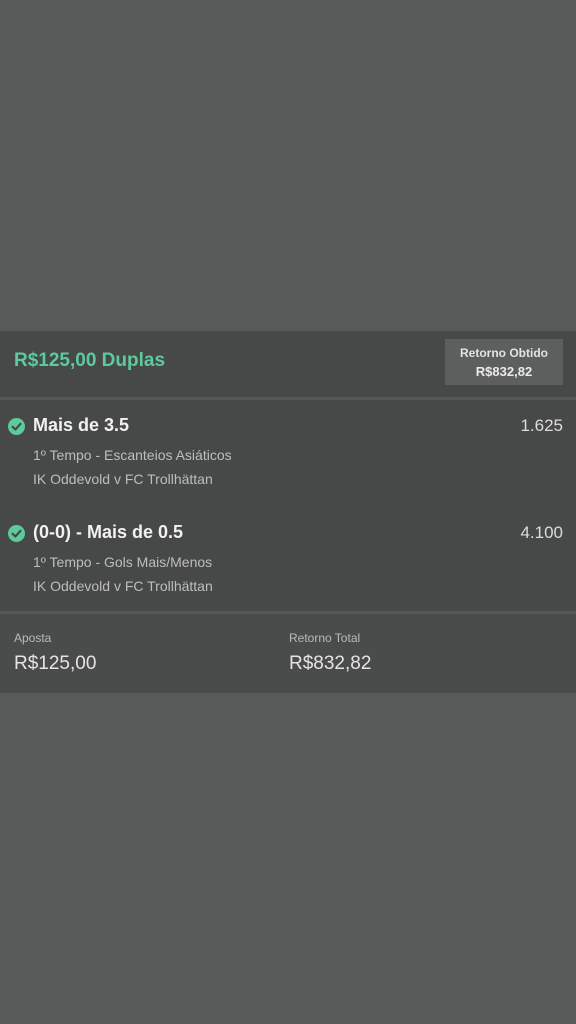 Image resolution: width=576 pixels, height=1024 pixels. What do you see at coordinates (504, 362) in the screenshot?
I see `return-obtained-box: Retorno Obtido R$832,82` at bounding box center [504, 362].